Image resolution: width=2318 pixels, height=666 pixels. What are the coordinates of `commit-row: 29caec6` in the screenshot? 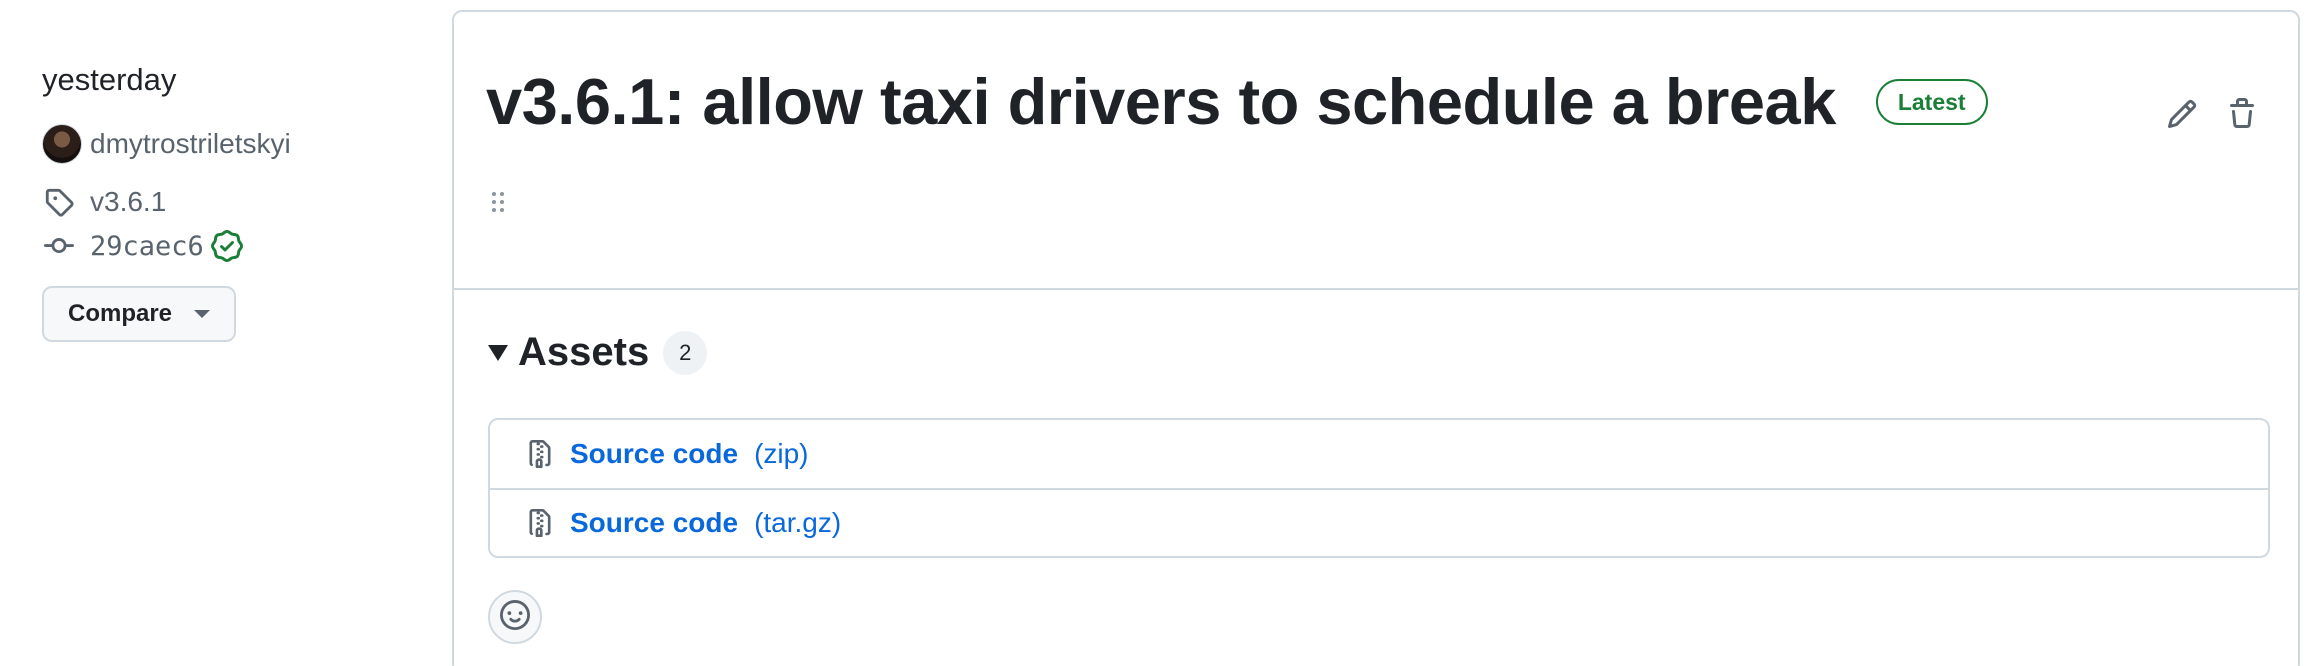 It's located at (232, 246).